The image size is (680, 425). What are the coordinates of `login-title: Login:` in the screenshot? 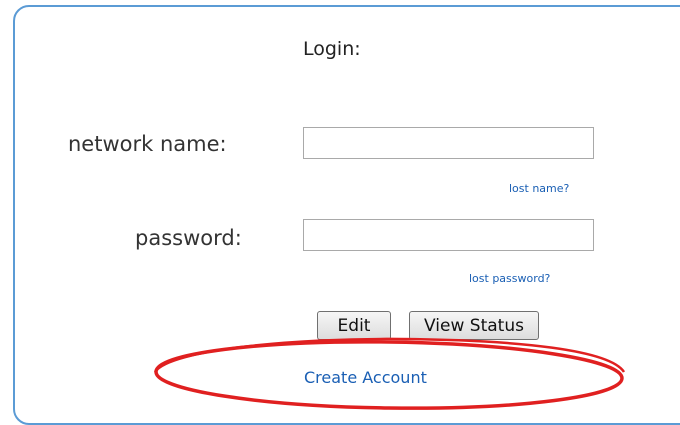 It's located at (332, 49).